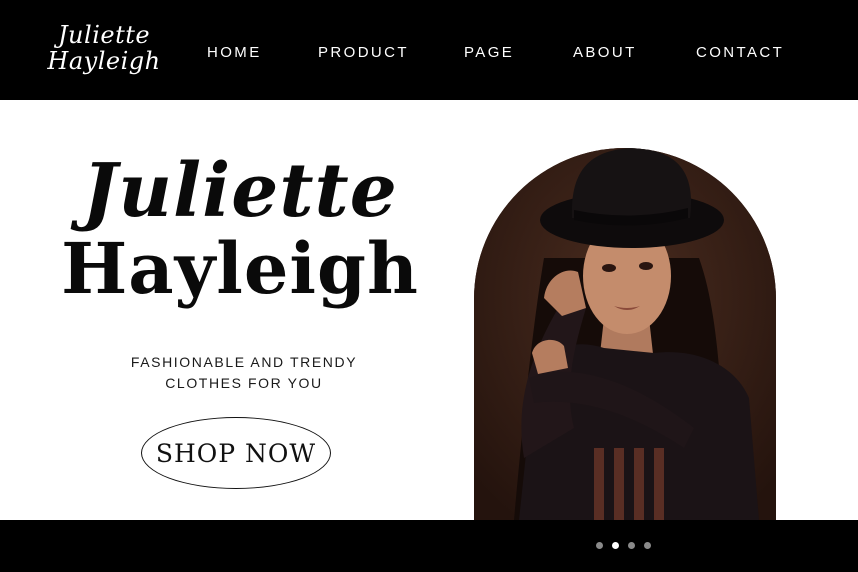  Describe the element at coordinates (240, 191) in the screenshot. I see `hero-title-line1: Juliette` at that location.